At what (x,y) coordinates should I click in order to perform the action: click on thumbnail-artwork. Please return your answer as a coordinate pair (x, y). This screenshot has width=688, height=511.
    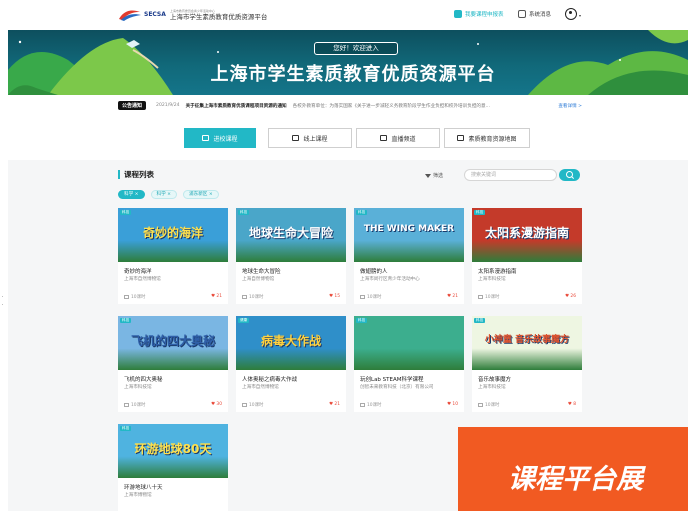
    Looking at the image, I should click on (409, 343).